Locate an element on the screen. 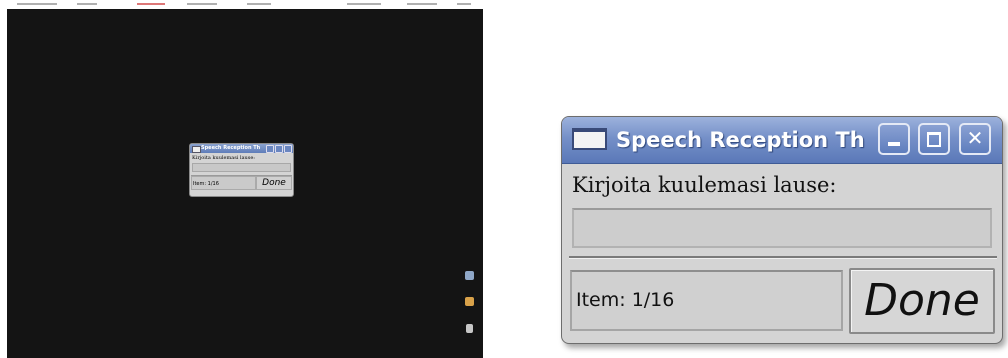 This screenshot has width=1008, height=358. window-title: Speech Reception Th is located at coordinates (740, 140).